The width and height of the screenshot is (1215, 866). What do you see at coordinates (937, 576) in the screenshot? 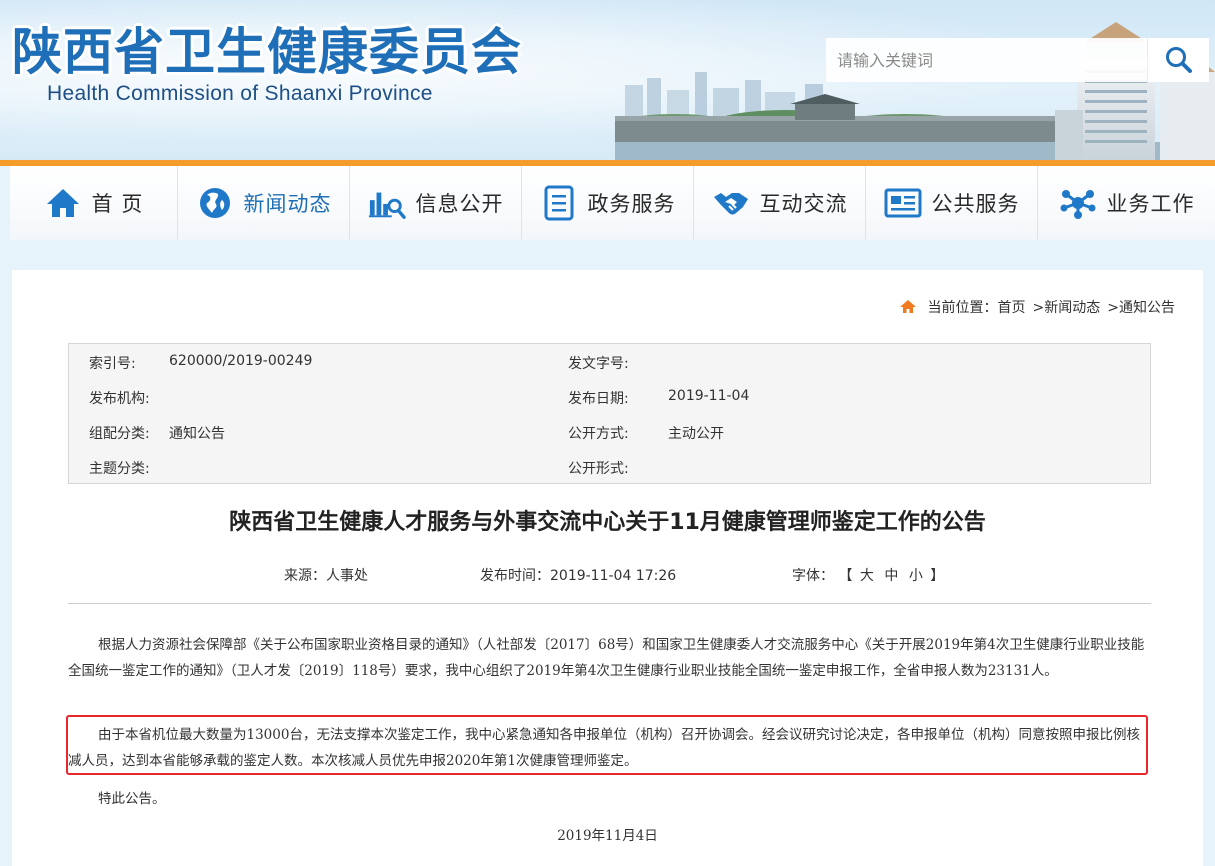
I see `font-size-bracket-close: 】` at bounding box center [937, 576].